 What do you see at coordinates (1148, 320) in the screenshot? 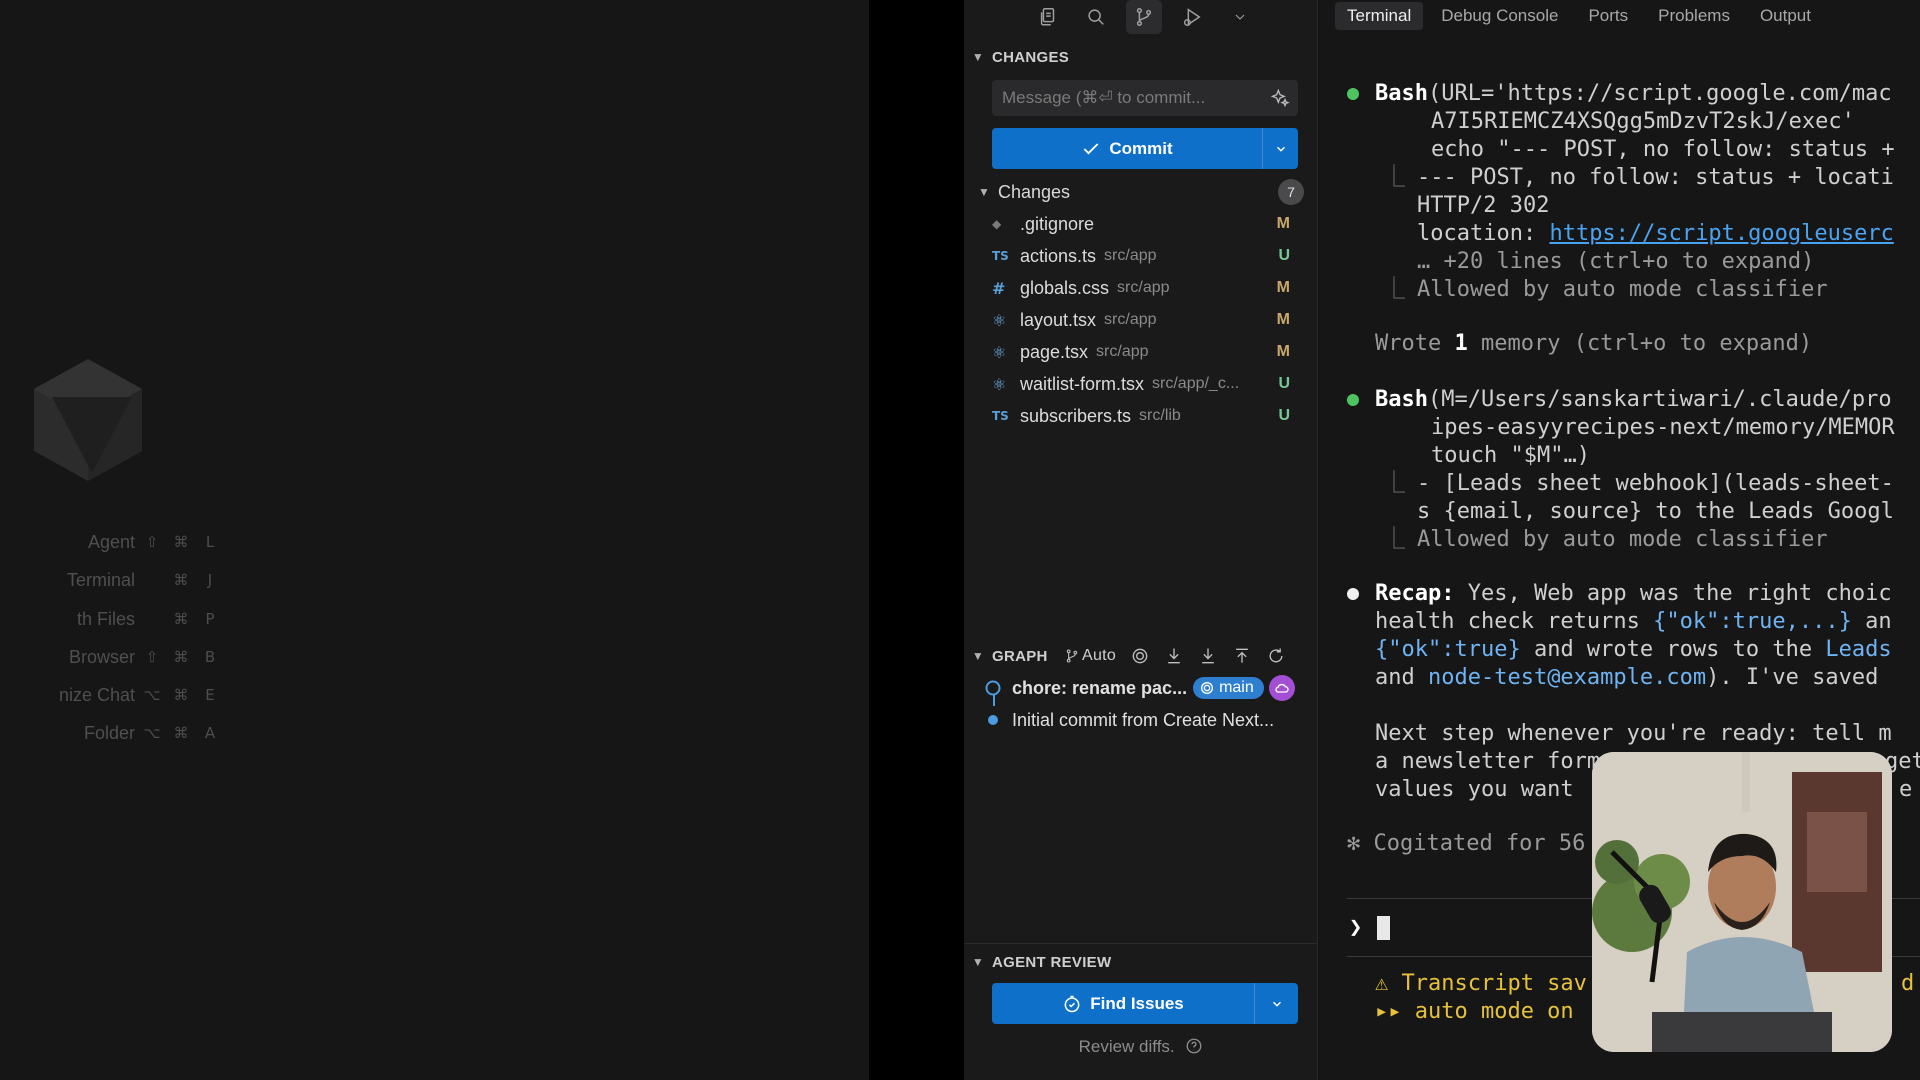
I see `file-row-layout: ⚛ layout.tsx src/app M` at bounding box center [1148, 320].